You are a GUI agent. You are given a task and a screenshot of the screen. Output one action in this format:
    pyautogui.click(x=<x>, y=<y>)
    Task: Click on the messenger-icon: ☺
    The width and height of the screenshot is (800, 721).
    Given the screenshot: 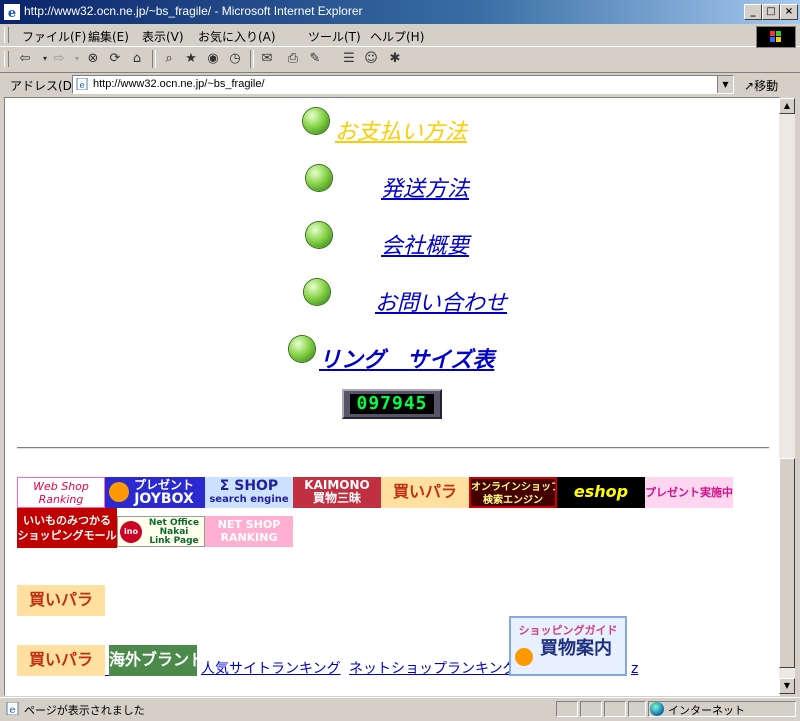 What is the action you would take?
    pyautogui.click(x=371, y=59)
    